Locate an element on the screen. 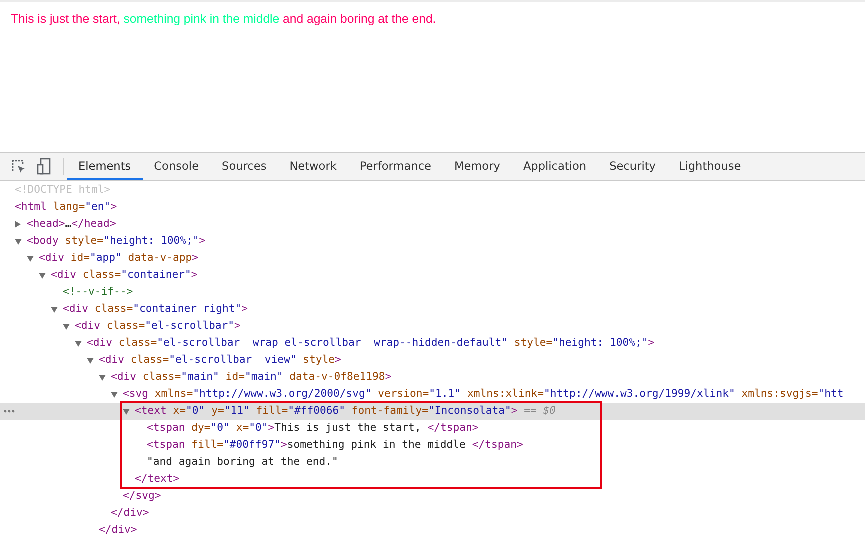  dom-node-line: <div class="el-scrollbar__view" style> is located at coordinates (220, 360).